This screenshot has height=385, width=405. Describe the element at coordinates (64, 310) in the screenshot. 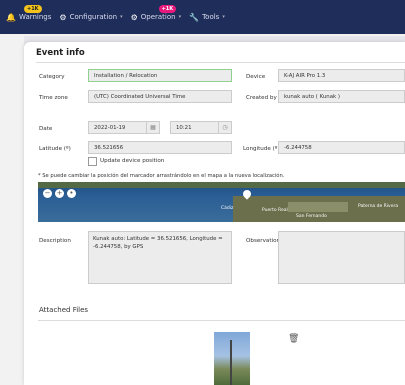

I see `attached-files-title: Attached Files` at that location.